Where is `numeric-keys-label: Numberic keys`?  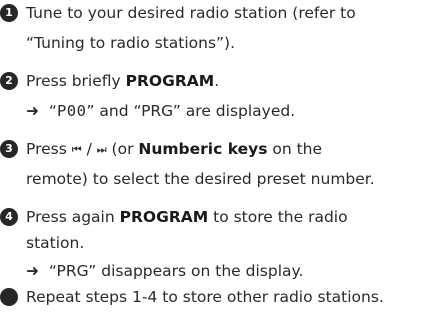 numeric-keys-label: Numberic keys is located at coordinates (203, 149).